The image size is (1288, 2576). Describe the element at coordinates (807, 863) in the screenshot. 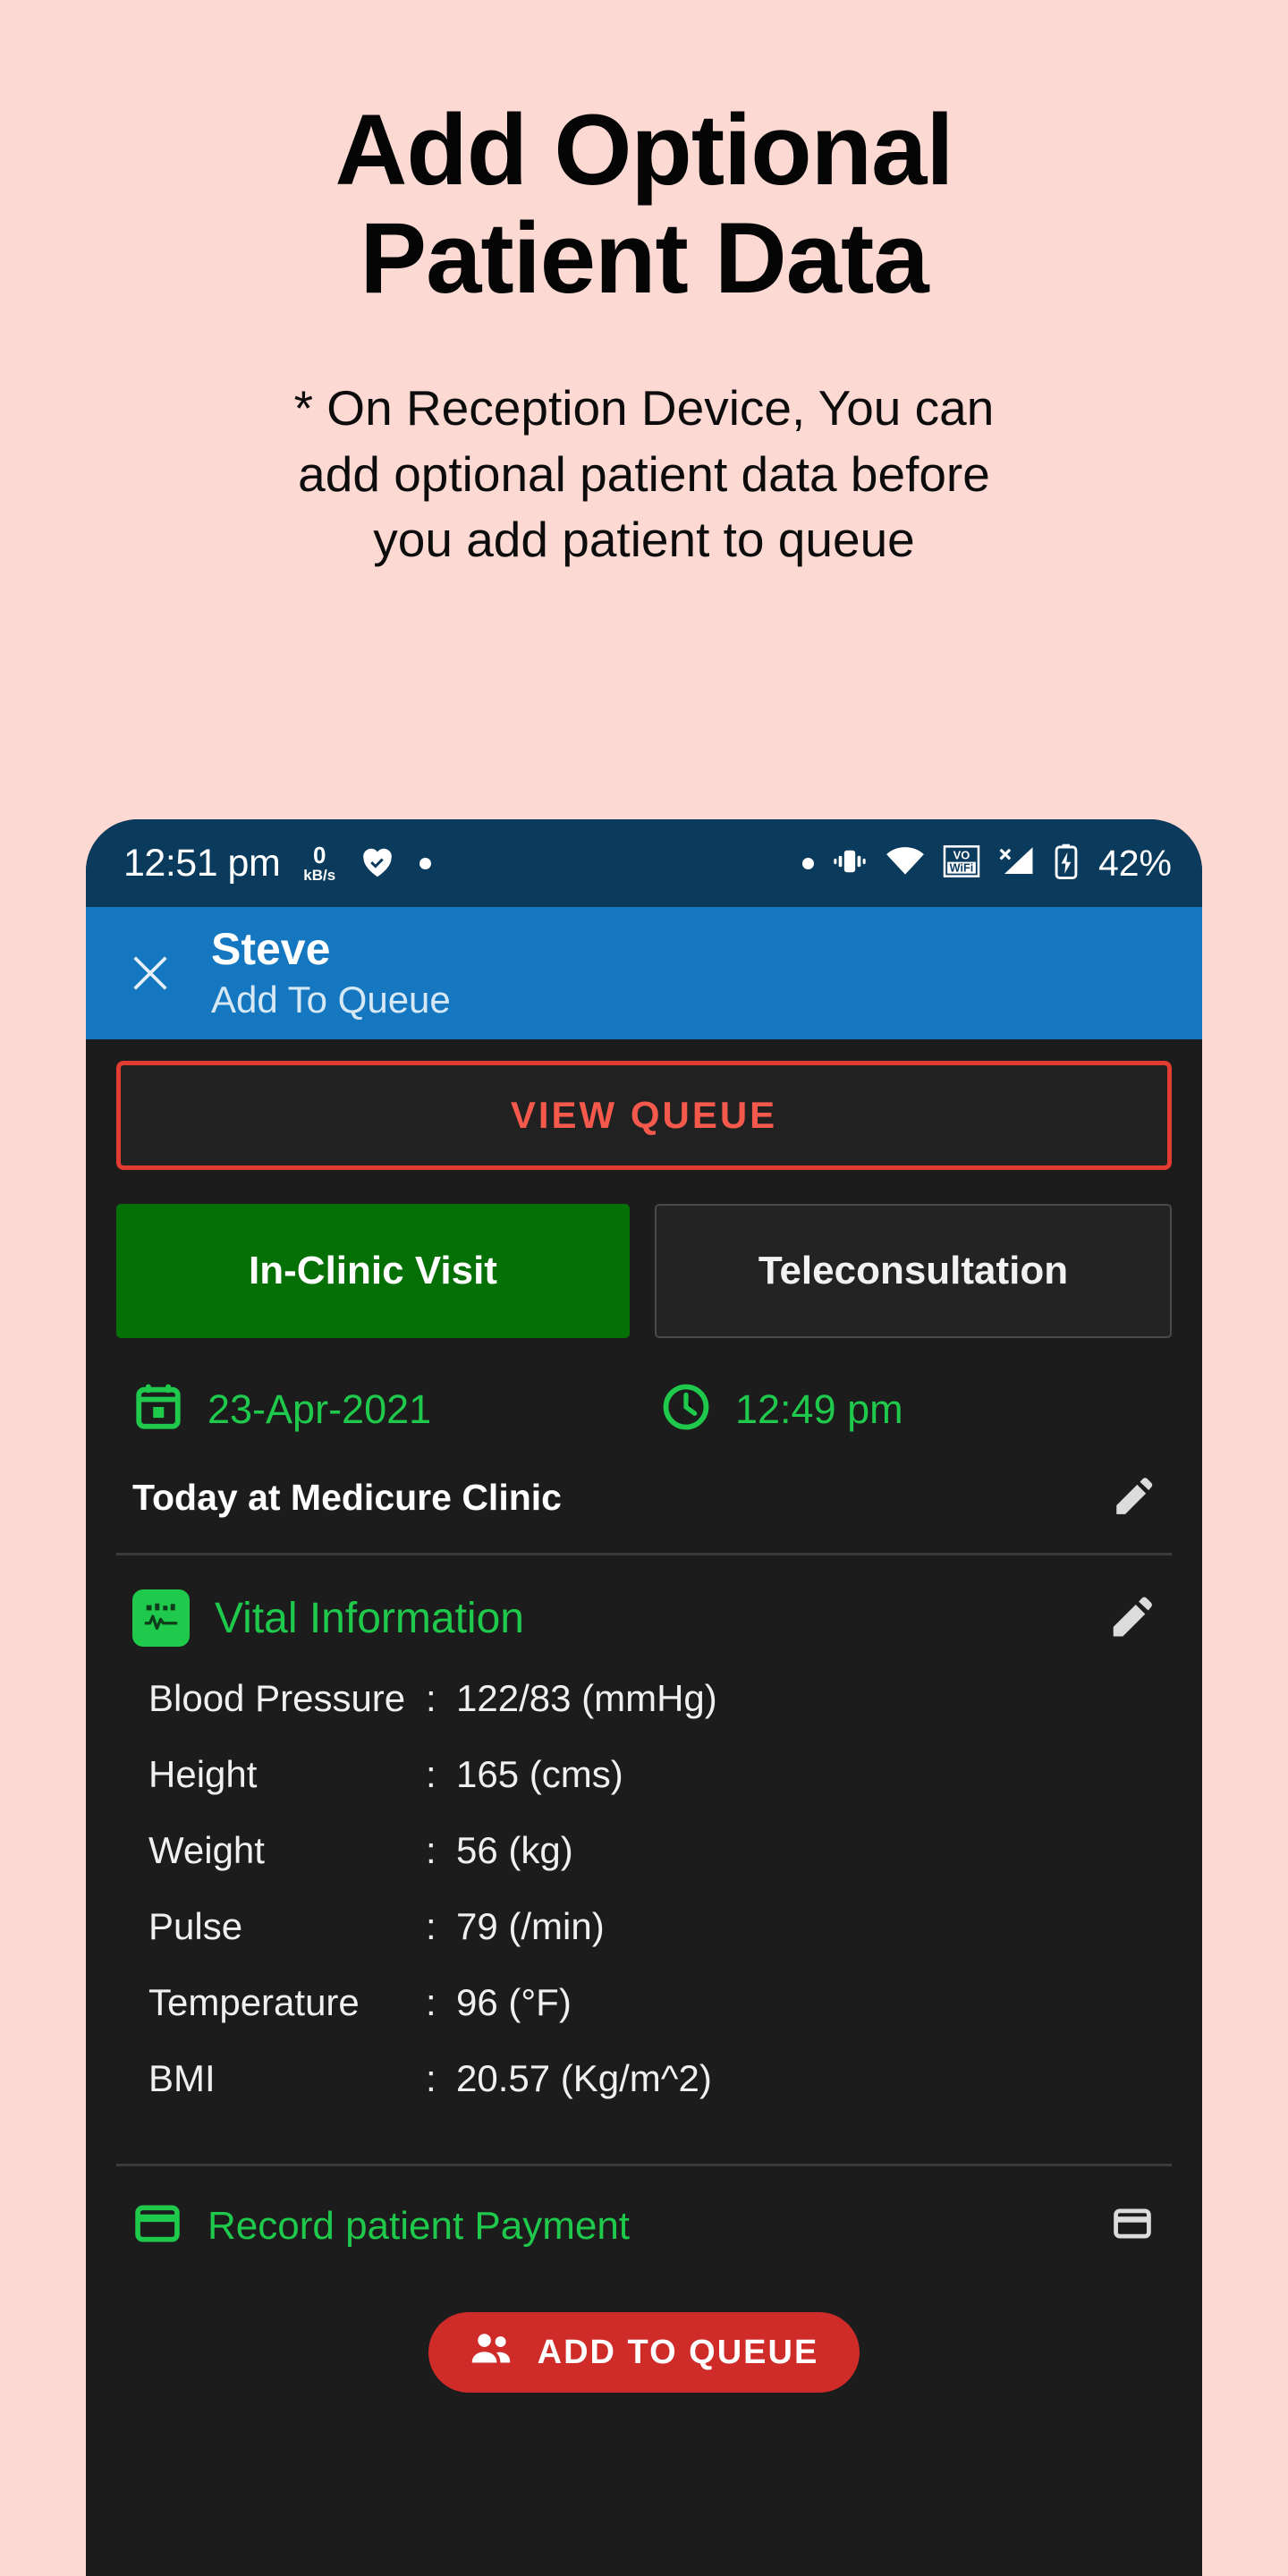

I see `status-dot-icon` at that location.